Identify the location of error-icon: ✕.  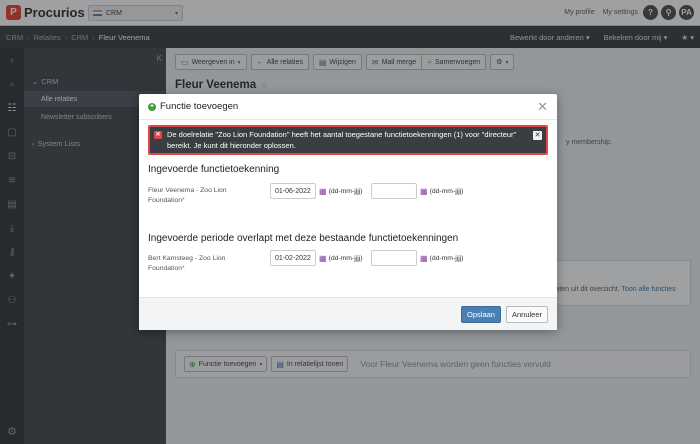
(158, 135).